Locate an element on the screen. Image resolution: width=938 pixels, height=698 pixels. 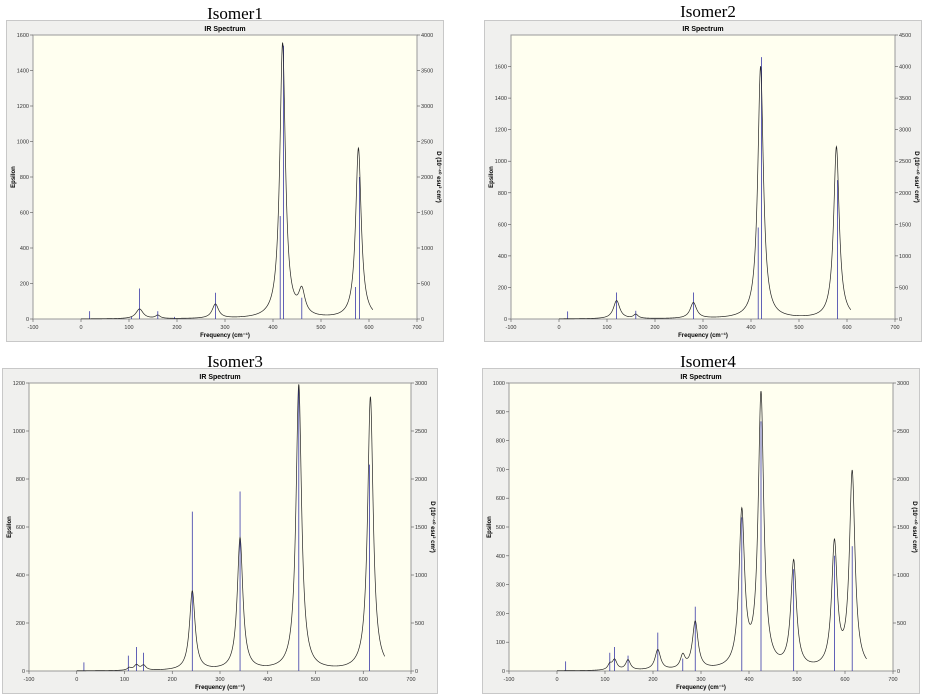
y2-tick-label: 3500 is located at coordinates (905, 99).